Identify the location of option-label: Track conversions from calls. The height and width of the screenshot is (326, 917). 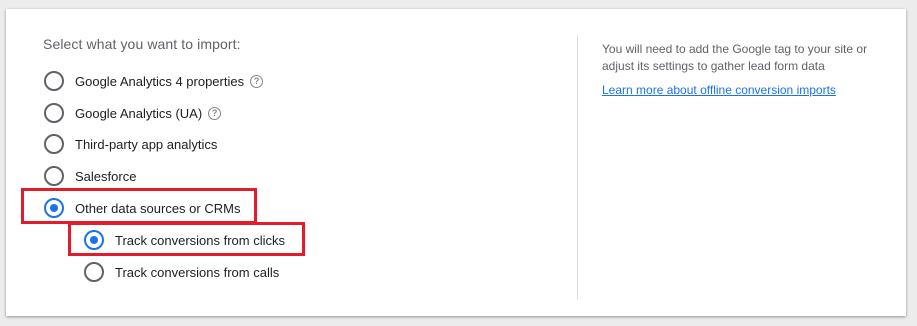
(197, 272).